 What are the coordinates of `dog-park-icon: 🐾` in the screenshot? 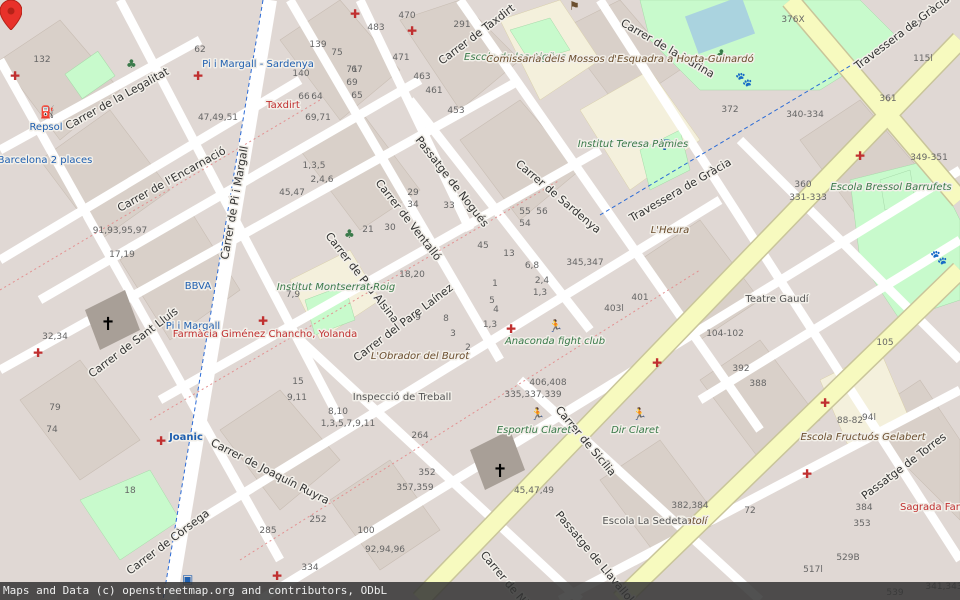 It's located at (938, 258).